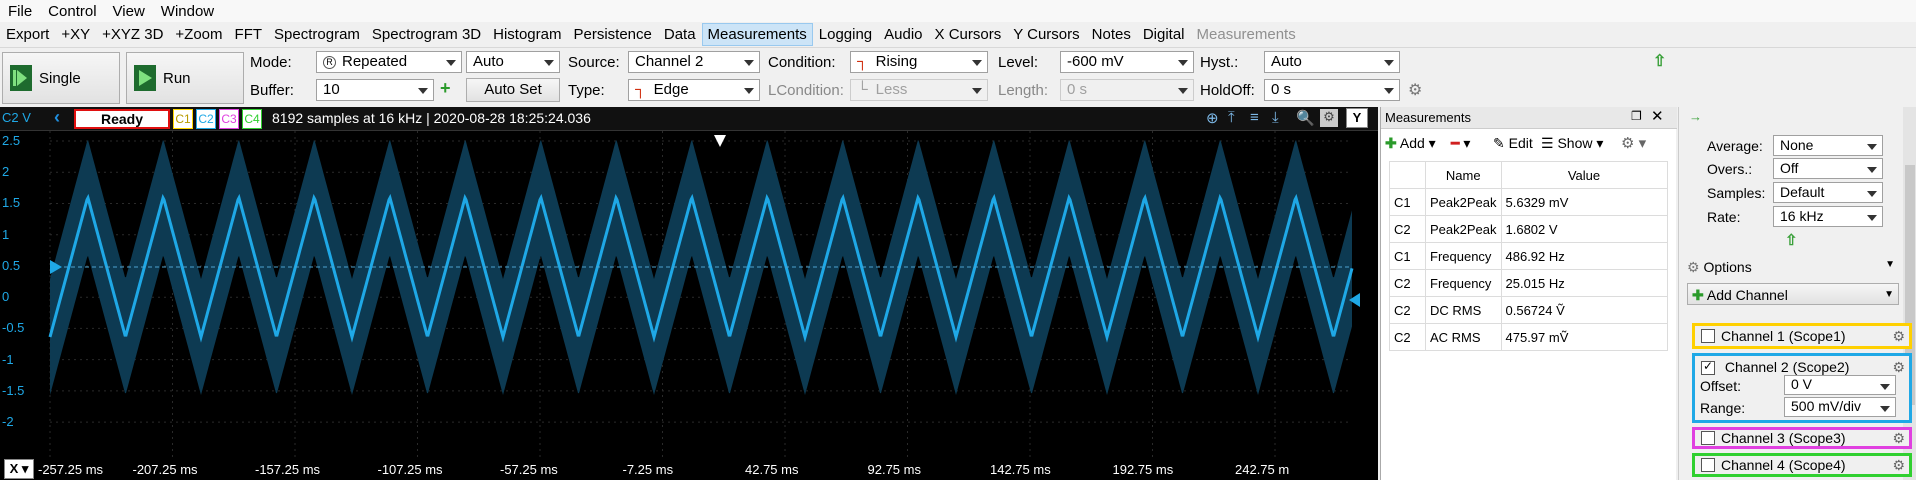 Image resolution: width=1916 pixels, height=480 pixels. What do you see at coordinates (206, 119) in the screenshot?
I see `channel2-toggle: C2` at bounding box center [206, 119].